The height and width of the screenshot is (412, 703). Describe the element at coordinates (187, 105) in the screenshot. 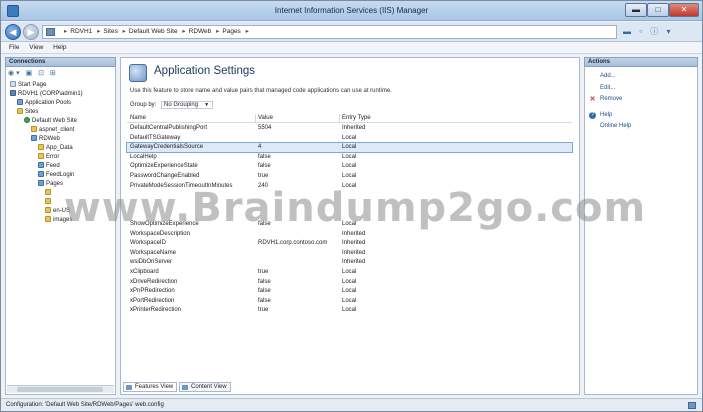

I see `group-by-select: No Grouping ▼` at that location.